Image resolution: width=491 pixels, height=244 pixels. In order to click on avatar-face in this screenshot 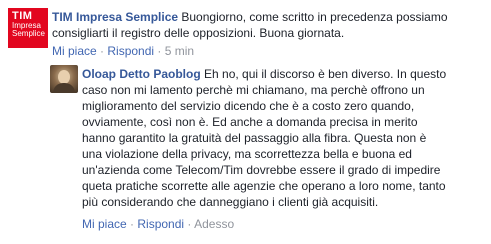, I will do `click(64, 77)`.